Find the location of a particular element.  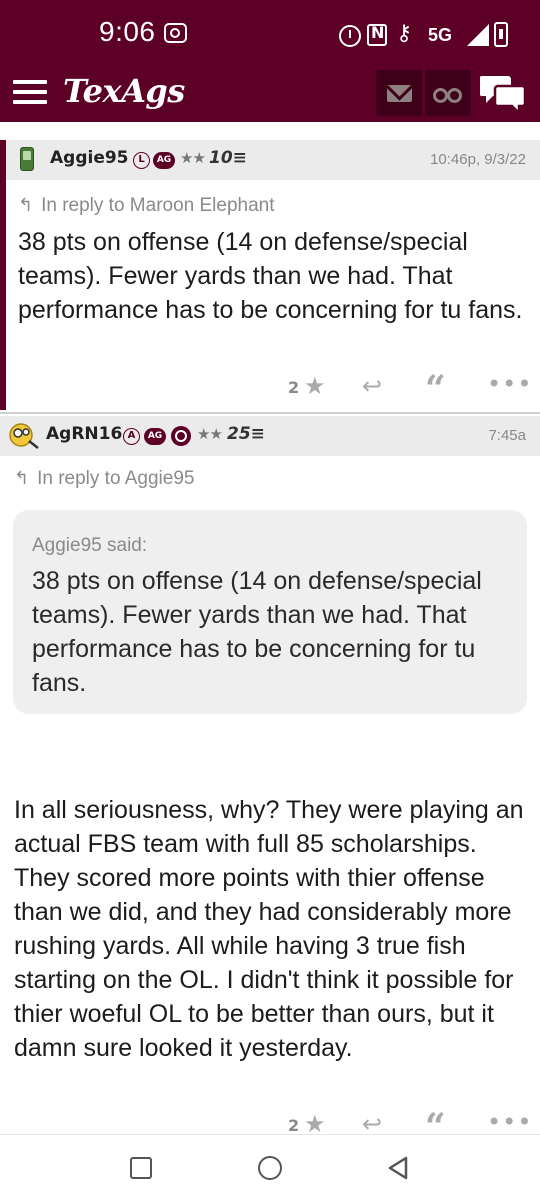

binoculars-icon is located at coordinates (440, 95).